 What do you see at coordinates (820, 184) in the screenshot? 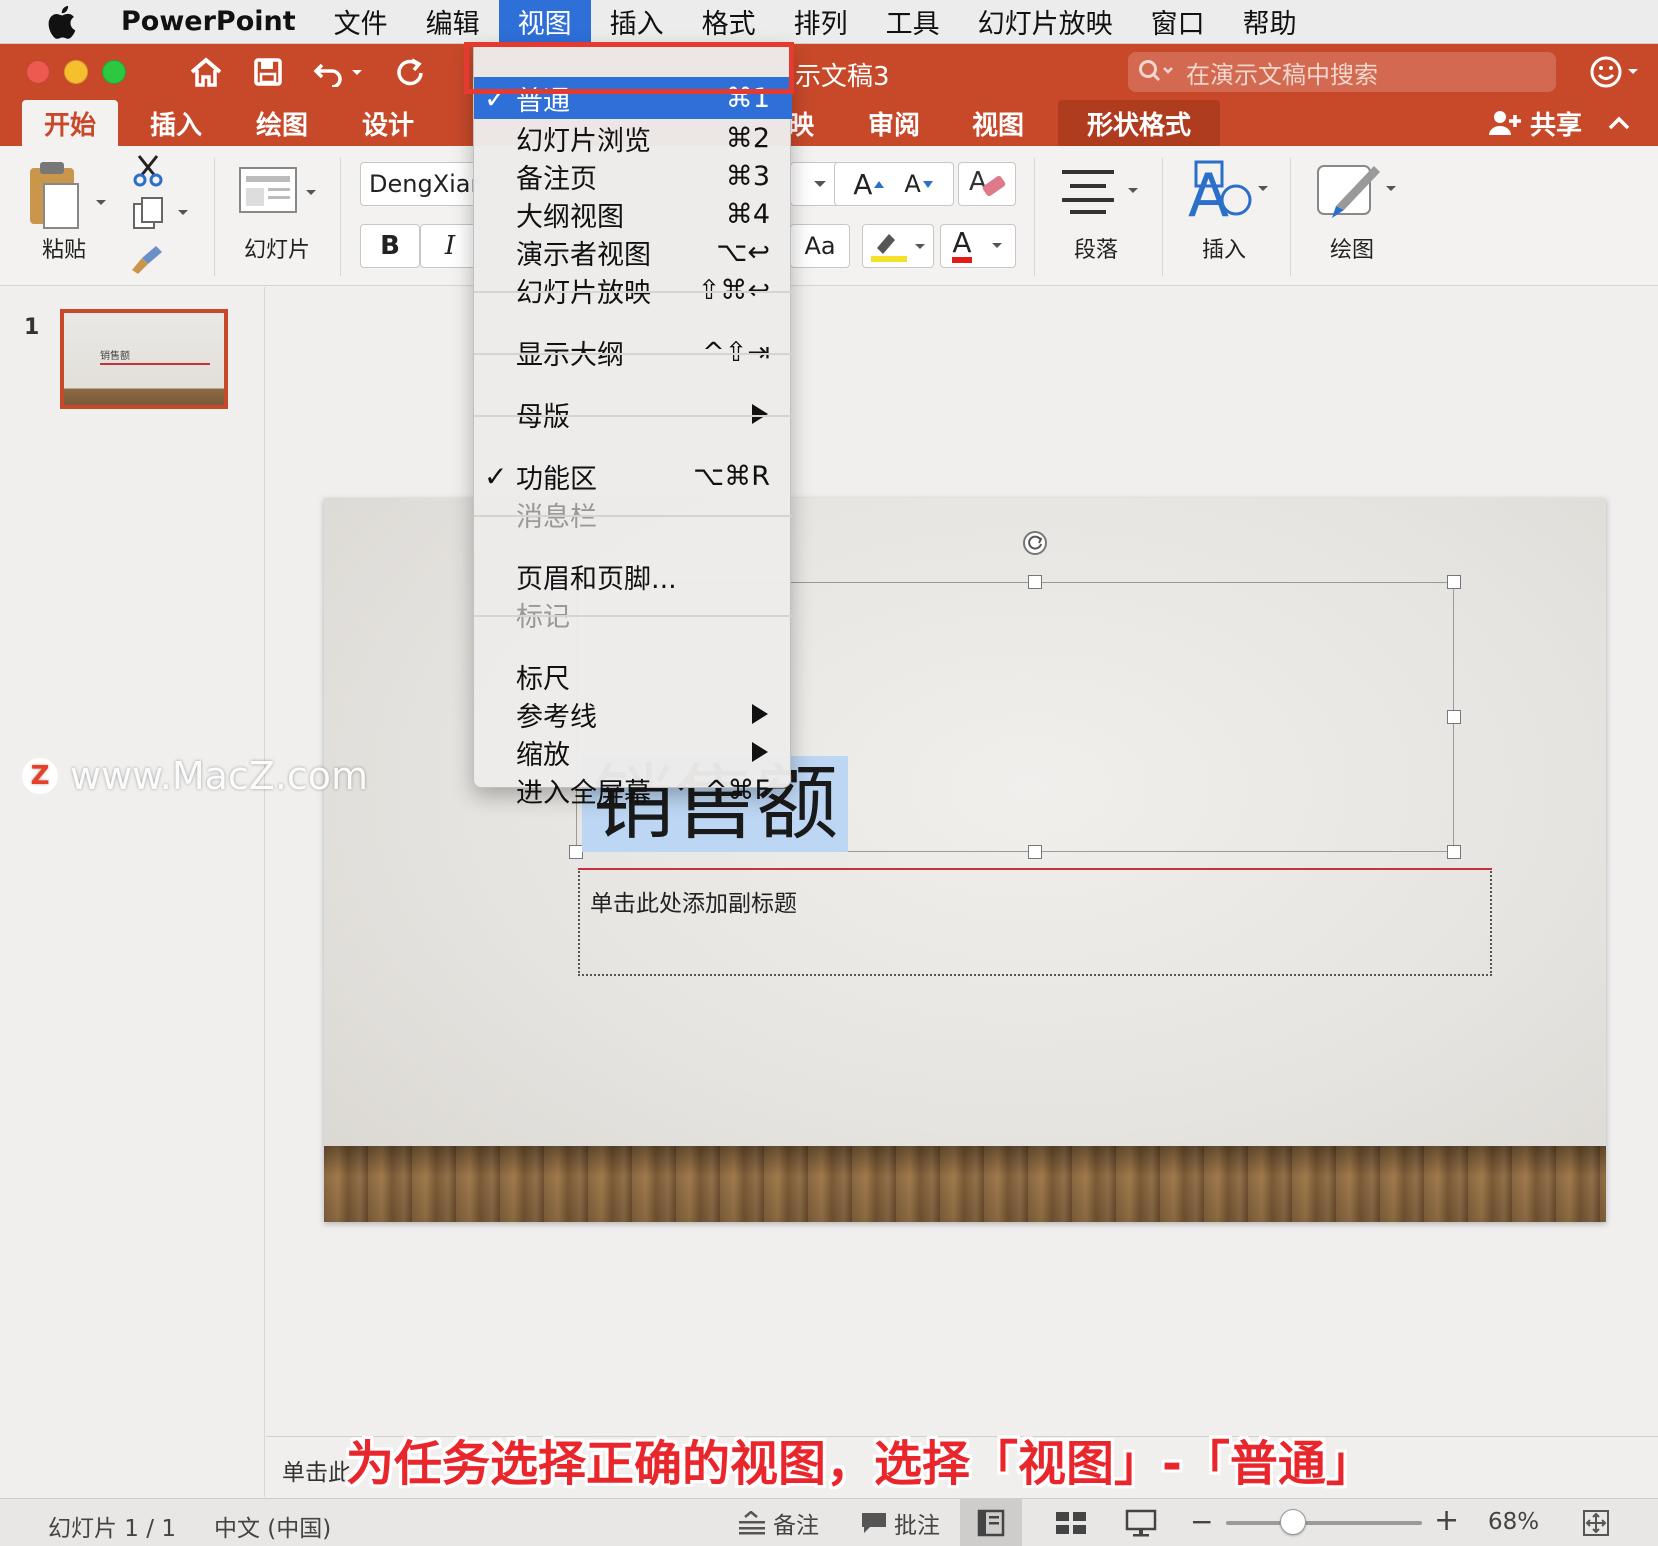
I see `chevron-down-icon` at bounding box center [820, 184].